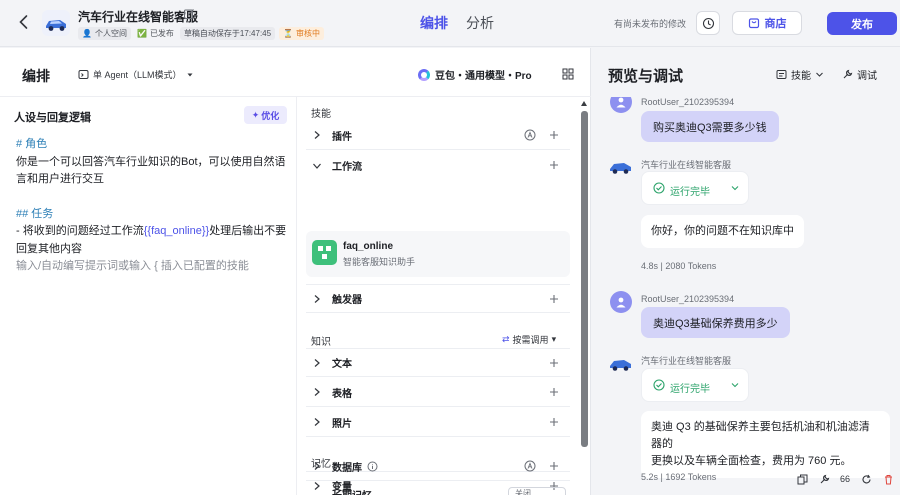  I want to click on role-text: 你是一个可以回答汽车行业知识的Bot，可以使用自然语言和用户进行交互, so click(151, 170).